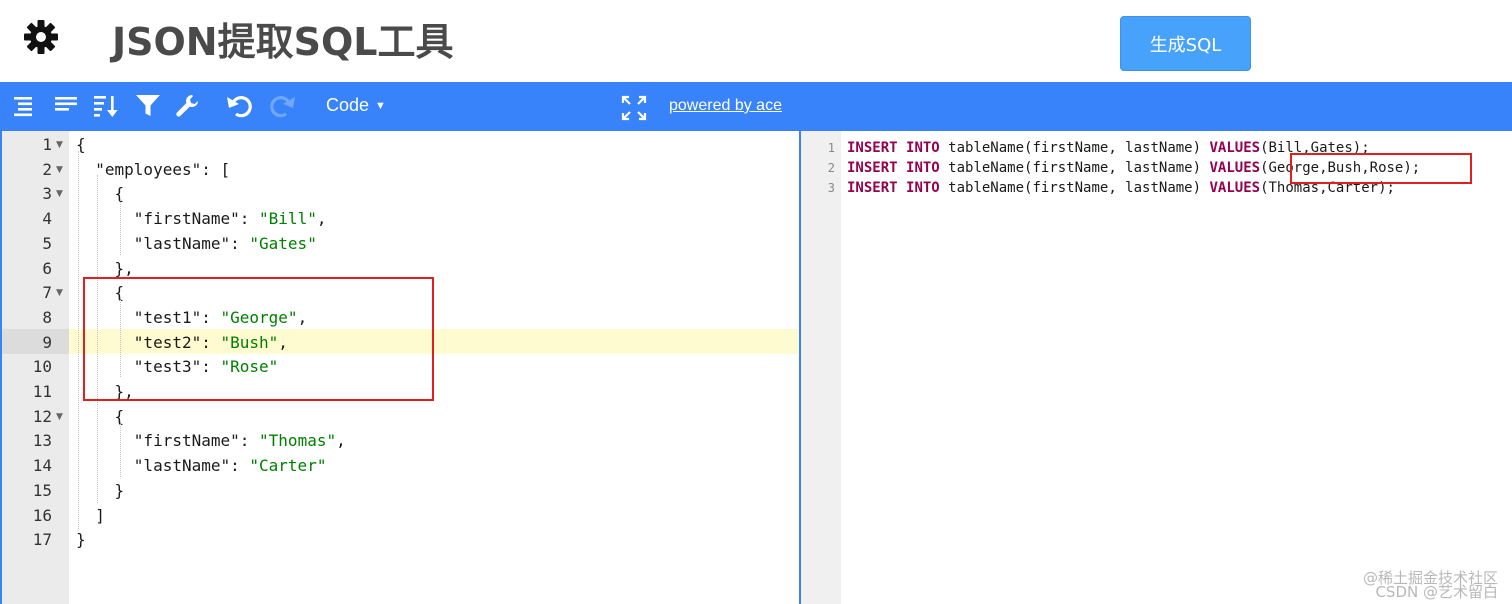 This screenshot has width=1512, height=604. What do you see at coordinates (41, 37) in the screenshot?
I see `gear-icon` at bounding box center [41, 37].